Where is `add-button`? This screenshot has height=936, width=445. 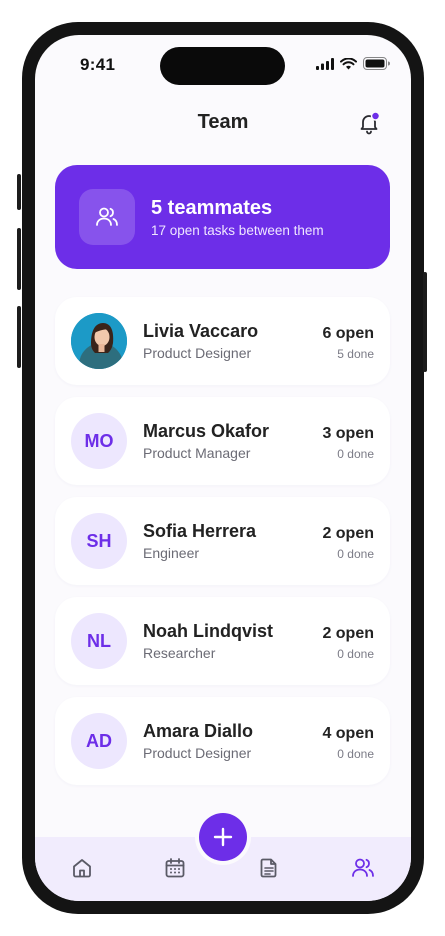
add-button is located at coordinates (223, 837).